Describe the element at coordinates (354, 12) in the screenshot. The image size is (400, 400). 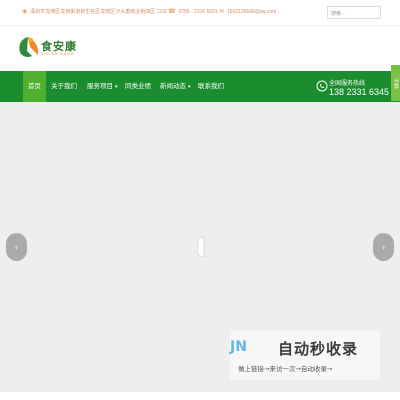
I see `search-input` at that location.